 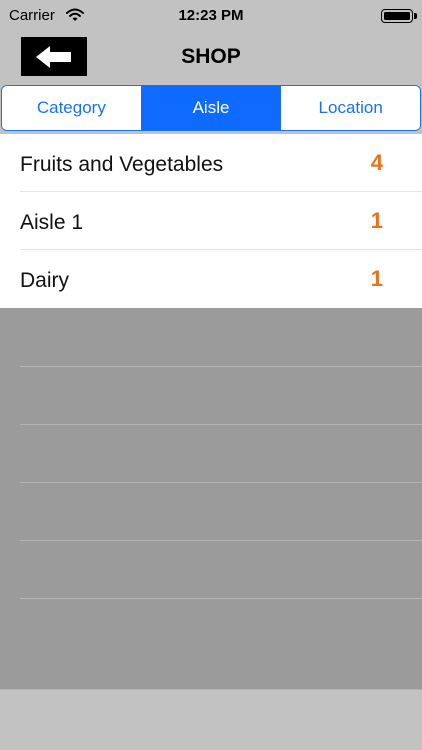 I want to click on list-item: Aisle 1 1, so click(x=211, y=221).